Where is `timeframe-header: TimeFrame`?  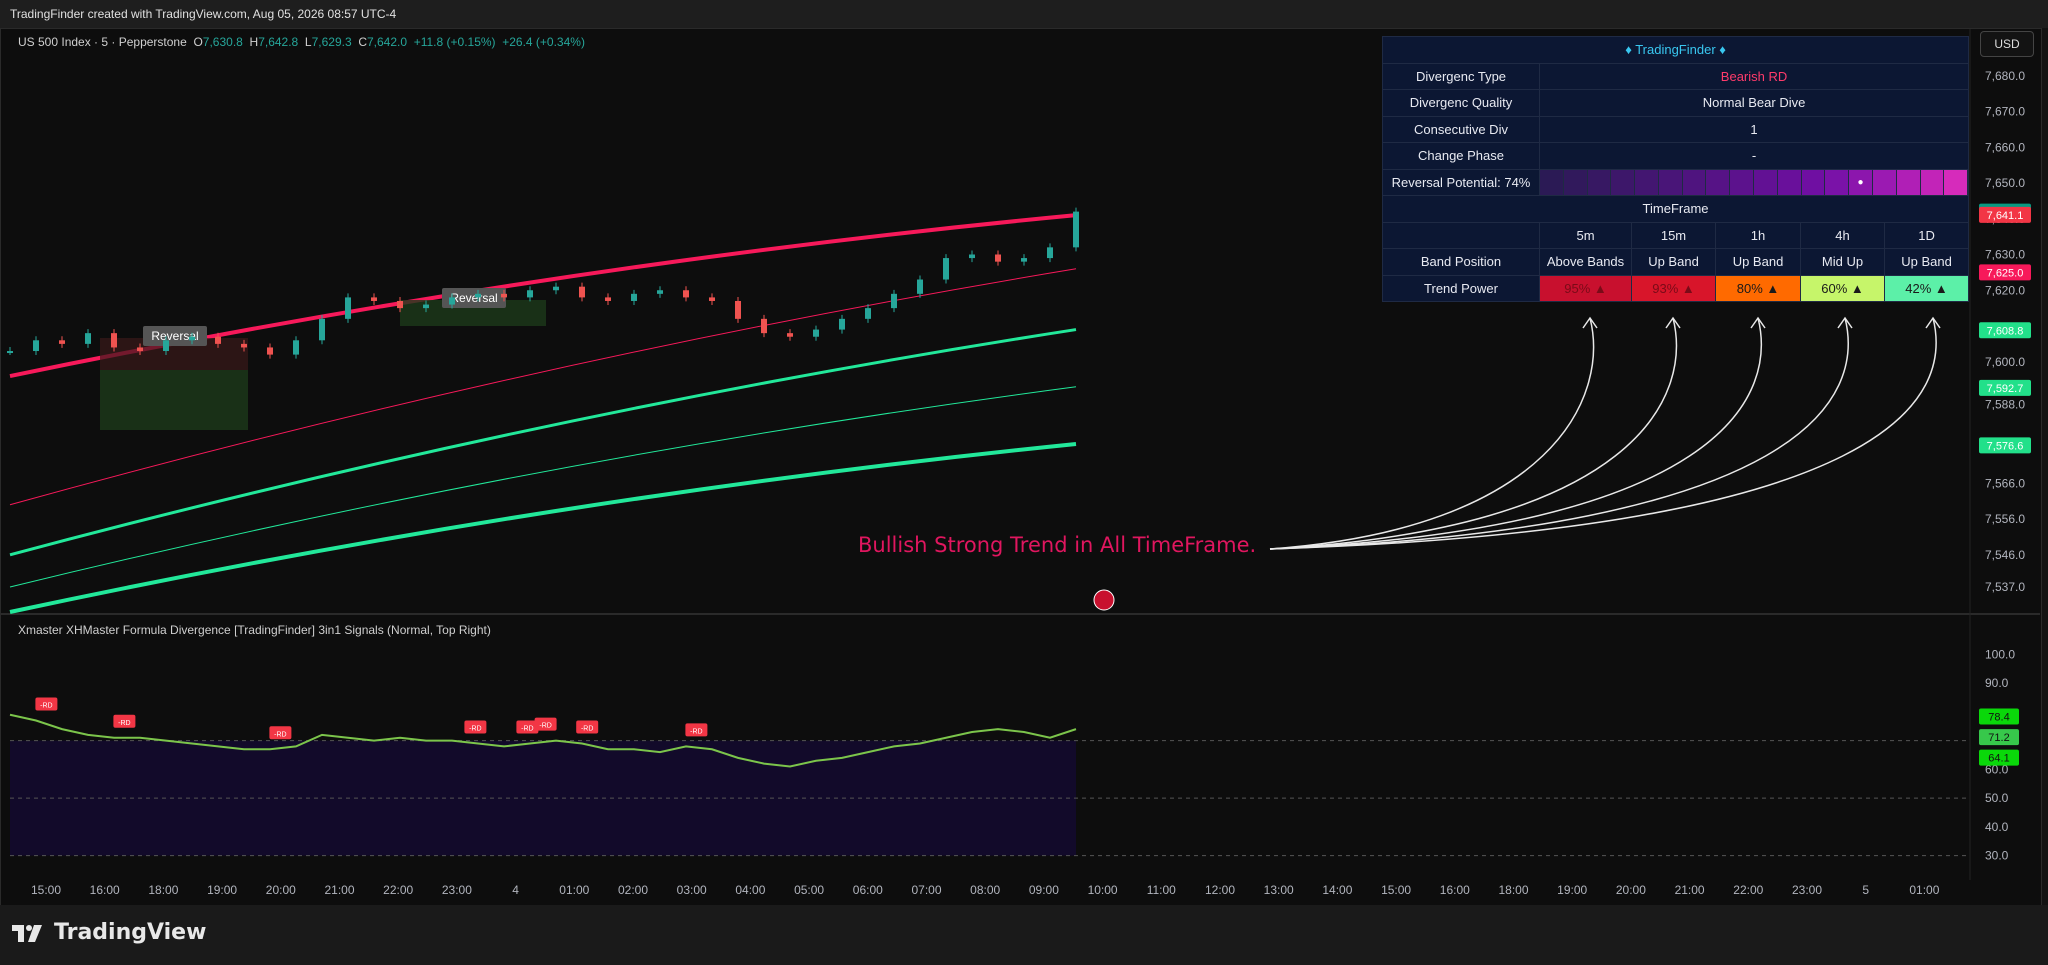 timeframe-header: TimeFrame is located at coordinates (1675, 209).